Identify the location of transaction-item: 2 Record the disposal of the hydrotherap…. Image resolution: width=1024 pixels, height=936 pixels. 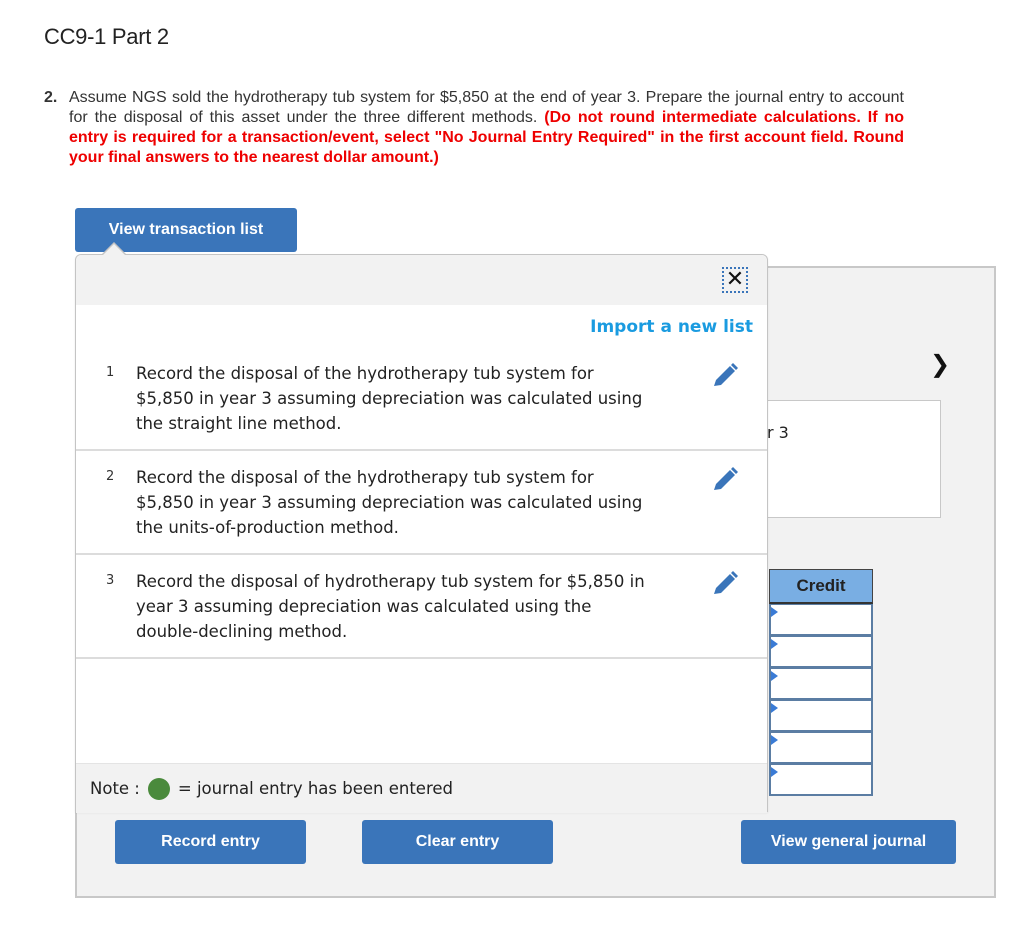
(421, 503).